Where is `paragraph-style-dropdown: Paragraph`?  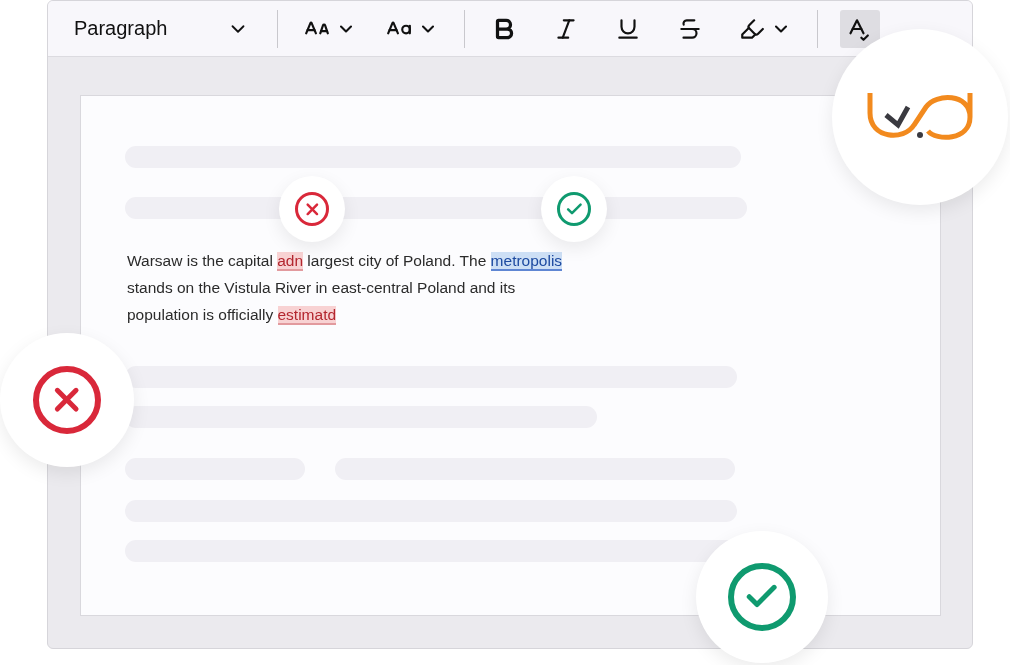 paragraph-style-dropdown: Paragraph is located at coordinates (161, 28).